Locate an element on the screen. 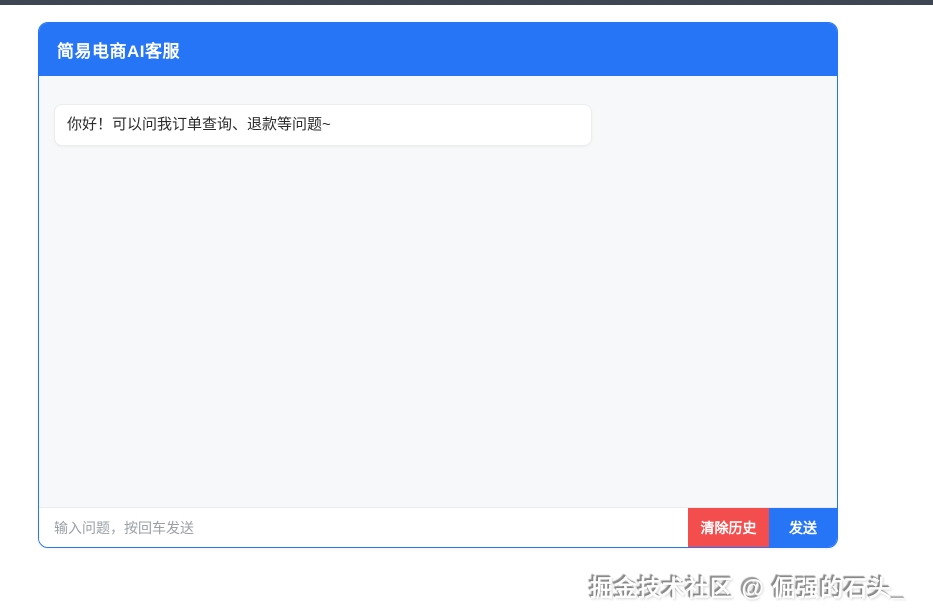 This screenshot has width=933, height=612. bot-message-bubble: 你好！可以问我订单查询、退款等问题~ is located at coordinates (323, 125).